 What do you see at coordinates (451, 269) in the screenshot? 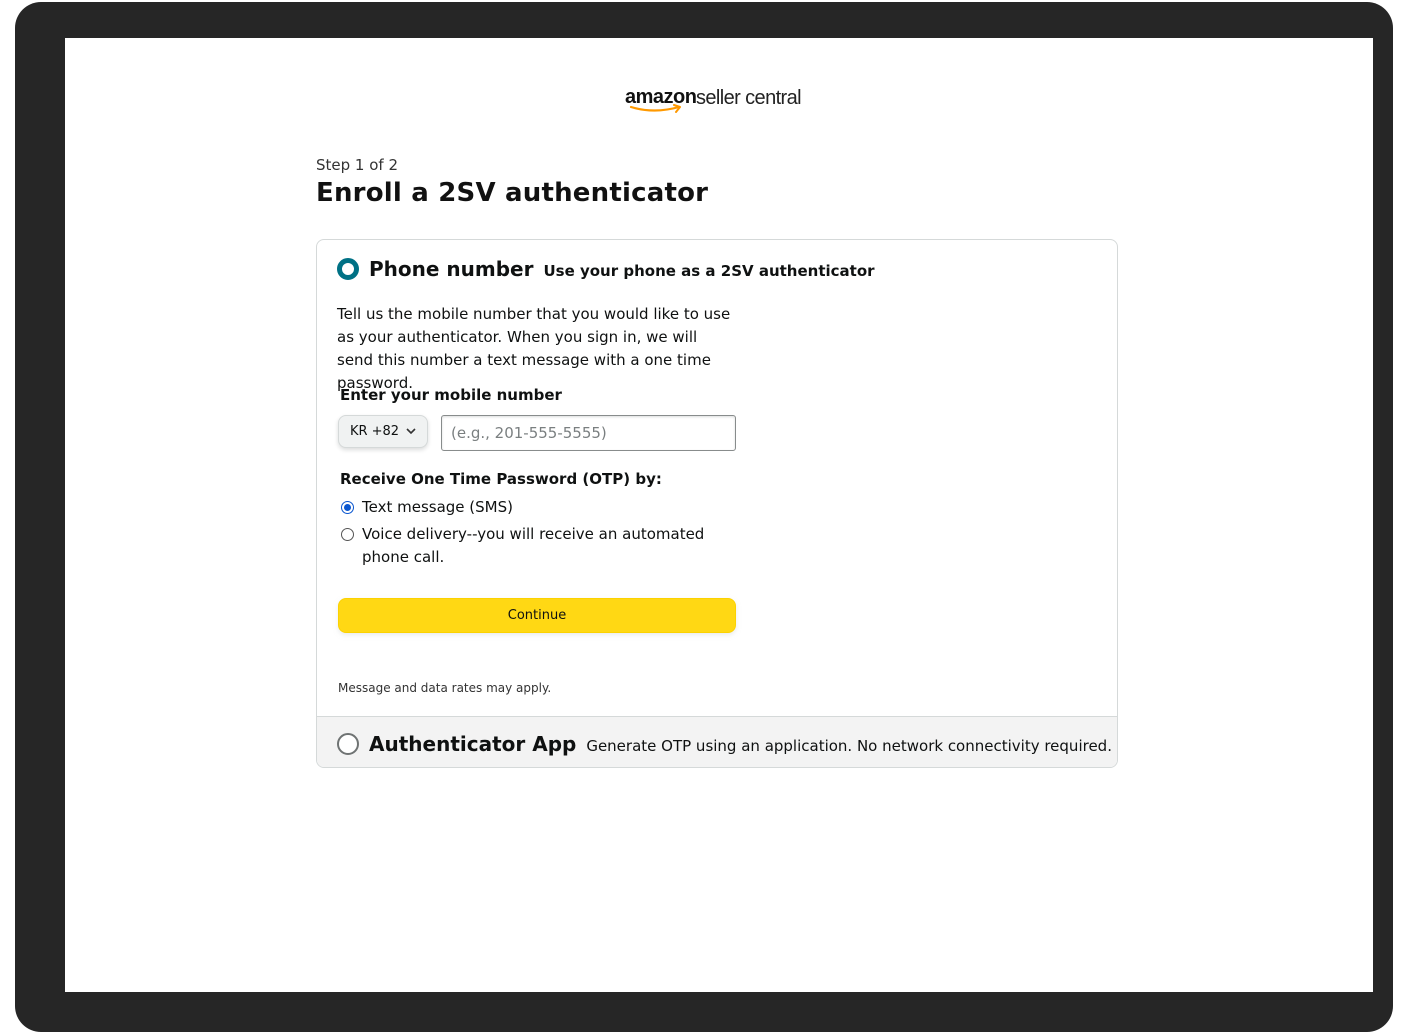
I see `phone-option-title: Phone number` at bounding box center [451, 269].